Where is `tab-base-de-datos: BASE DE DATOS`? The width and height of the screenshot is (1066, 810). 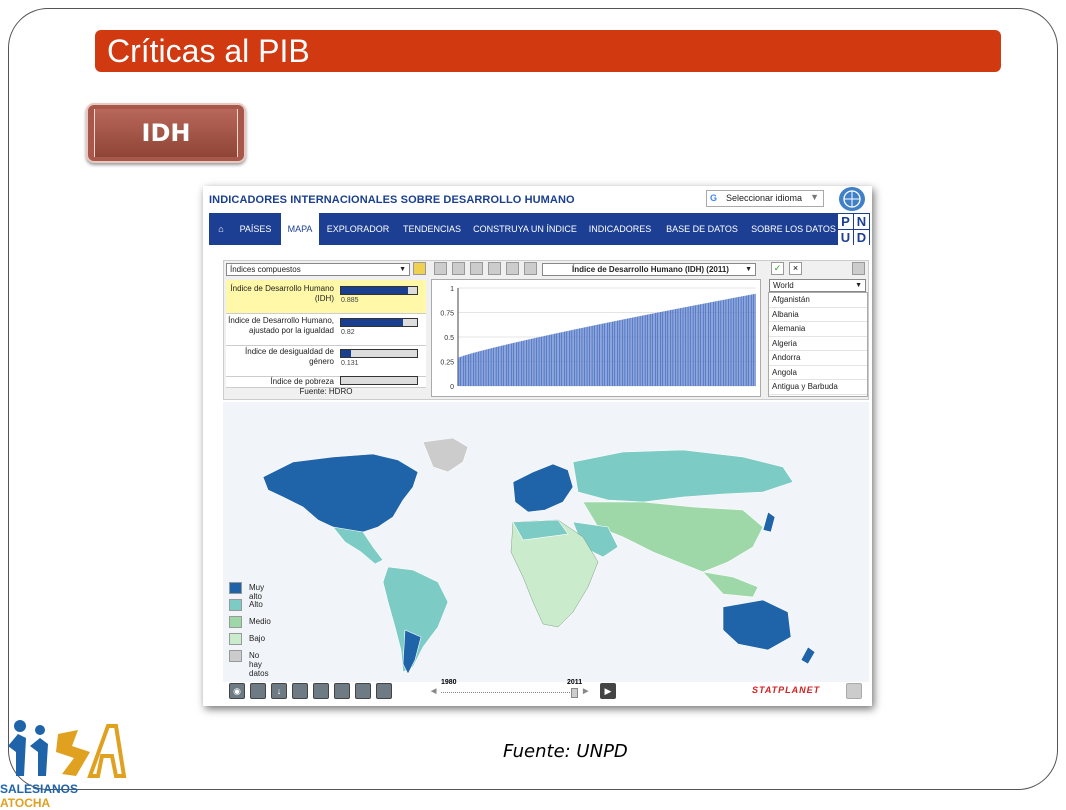
tab-base-de-datos: BASE DE DATOS is located at coordinates (702, 229).